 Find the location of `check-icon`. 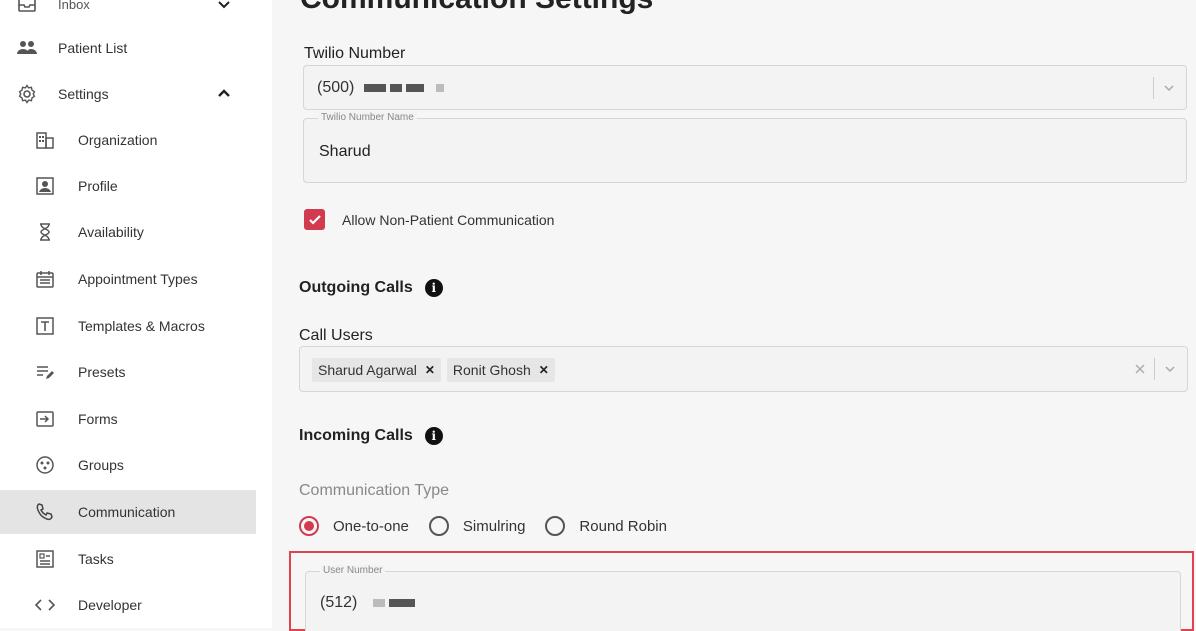

check-icon is located at coordinates (314, 219).